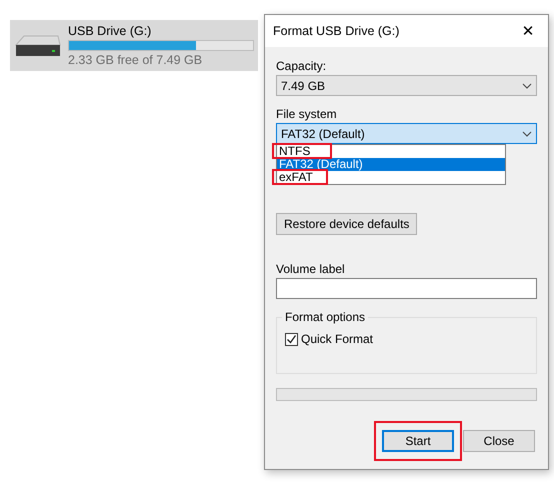 The width and height of the screenshot is (554, 491). Describe the element at coordinates (307, 114) in the screenshot. I see `file-system-label: File system` at that location.